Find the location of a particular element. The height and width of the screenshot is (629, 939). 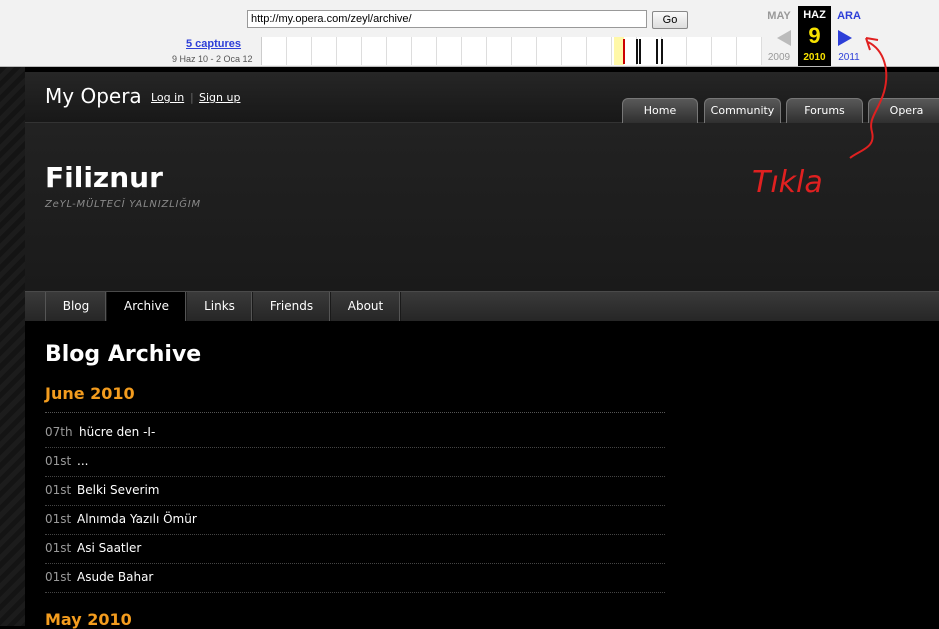

current-month: HAZ is located at coordinates (814, 15).